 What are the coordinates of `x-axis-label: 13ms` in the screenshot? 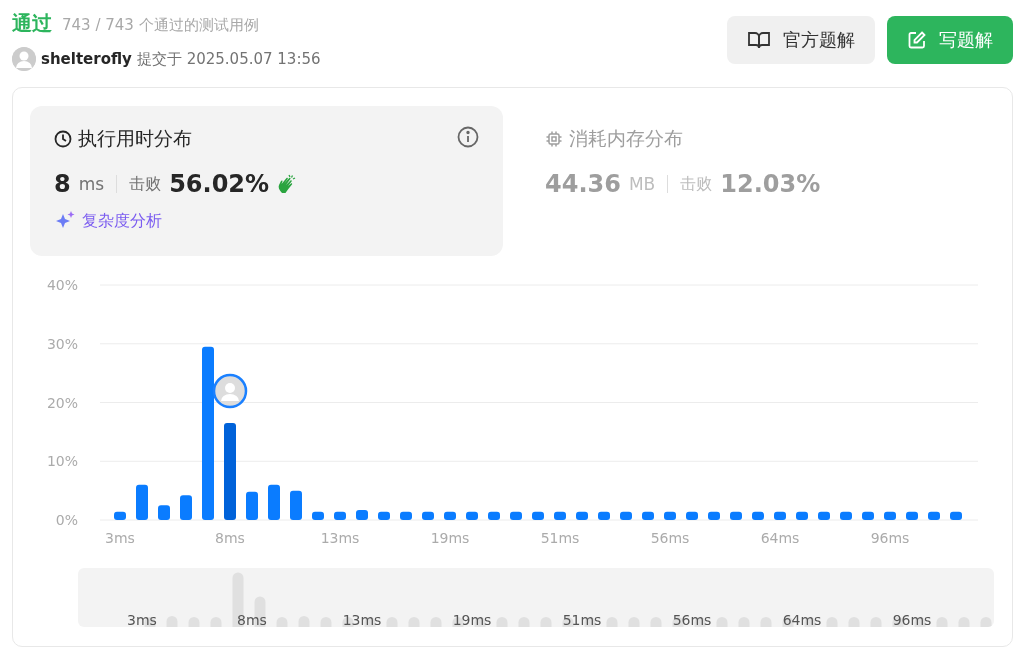 It's located at (340, 538).